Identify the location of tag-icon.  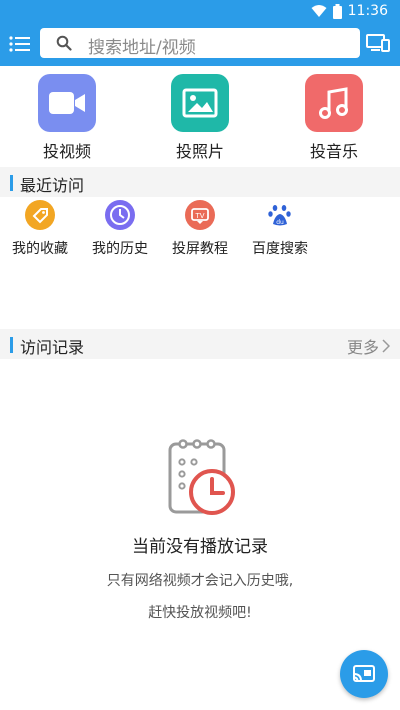
(40, 215).